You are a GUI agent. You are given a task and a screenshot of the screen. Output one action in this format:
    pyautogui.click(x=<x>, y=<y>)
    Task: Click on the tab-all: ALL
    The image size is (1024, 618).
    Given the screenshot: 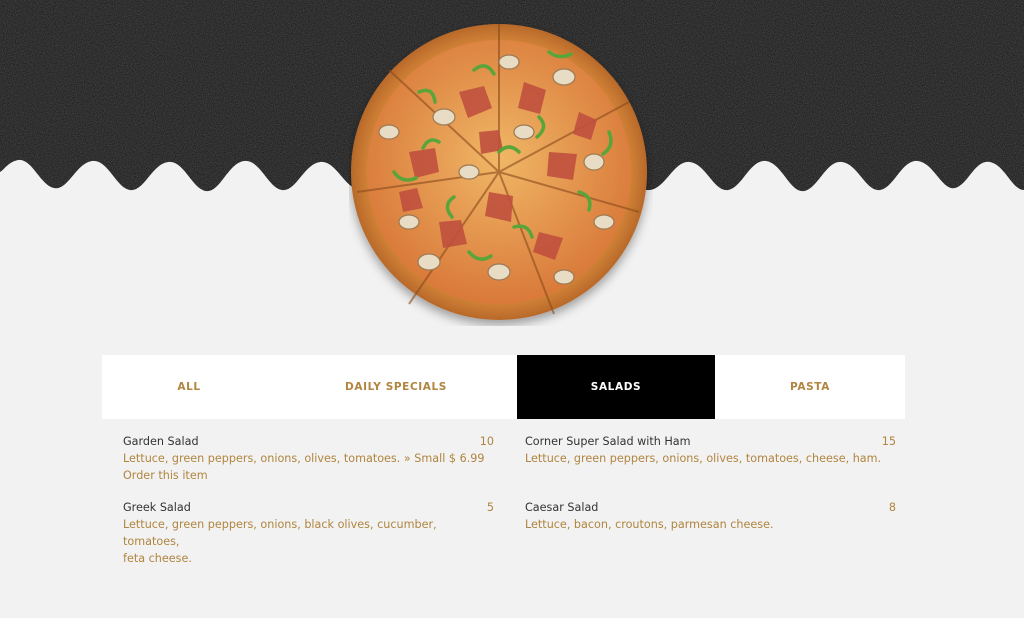 What is the action you would take?
    pyautogui.click(x=189, y=387)
    